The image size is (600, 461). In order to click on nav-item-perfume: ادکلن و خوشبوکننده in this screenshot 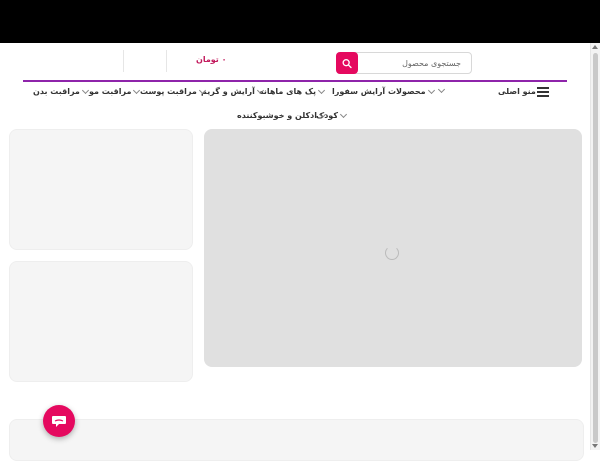, I will do `click(282, 115)`.